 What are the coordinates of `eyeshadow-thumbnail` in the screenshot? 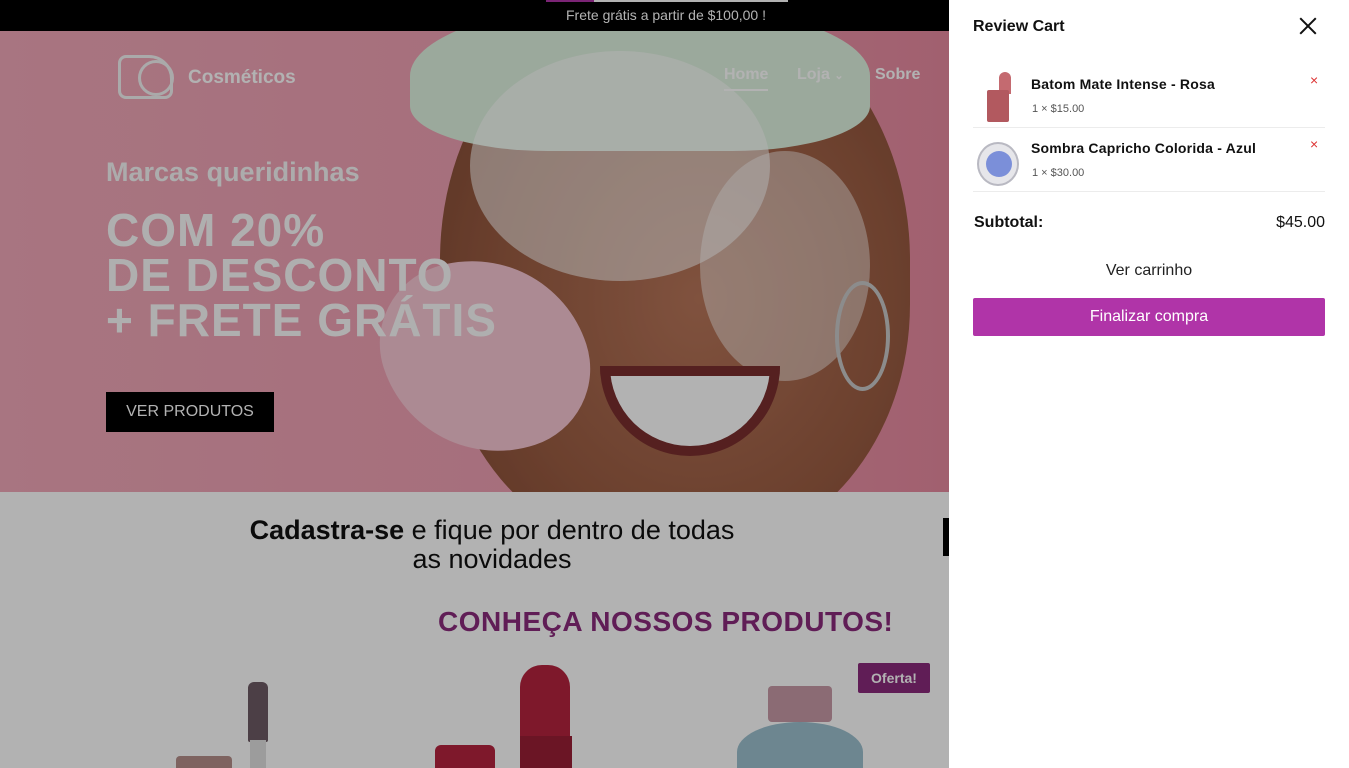 It's located at (998, 160).